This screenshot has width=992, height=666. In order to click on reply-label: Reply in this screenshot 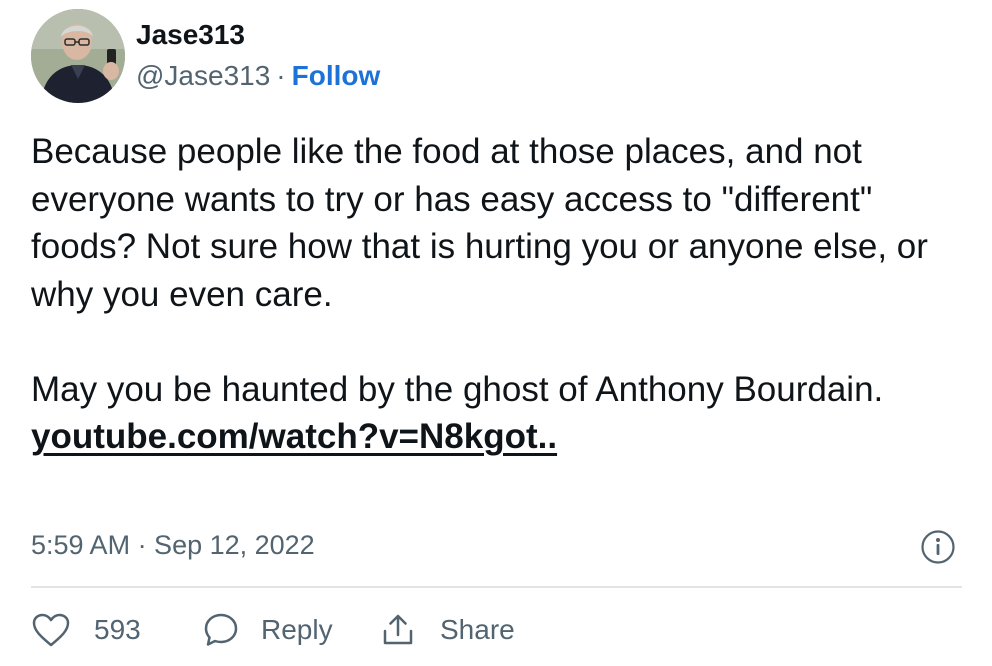, I will do `click(297, 629)`.